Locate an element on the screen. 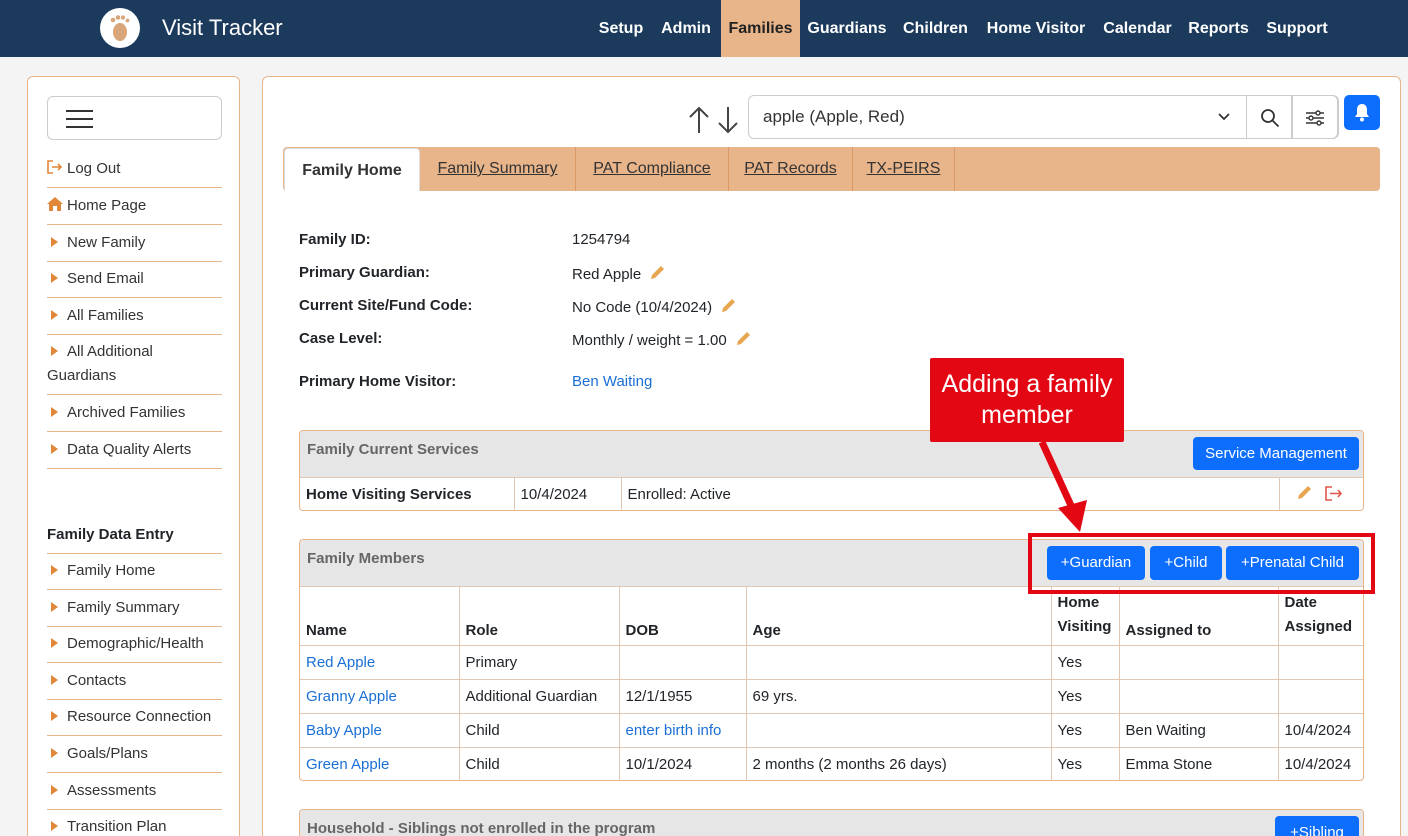  family-id-label: Family ID: is located at coordinates (335, 239).